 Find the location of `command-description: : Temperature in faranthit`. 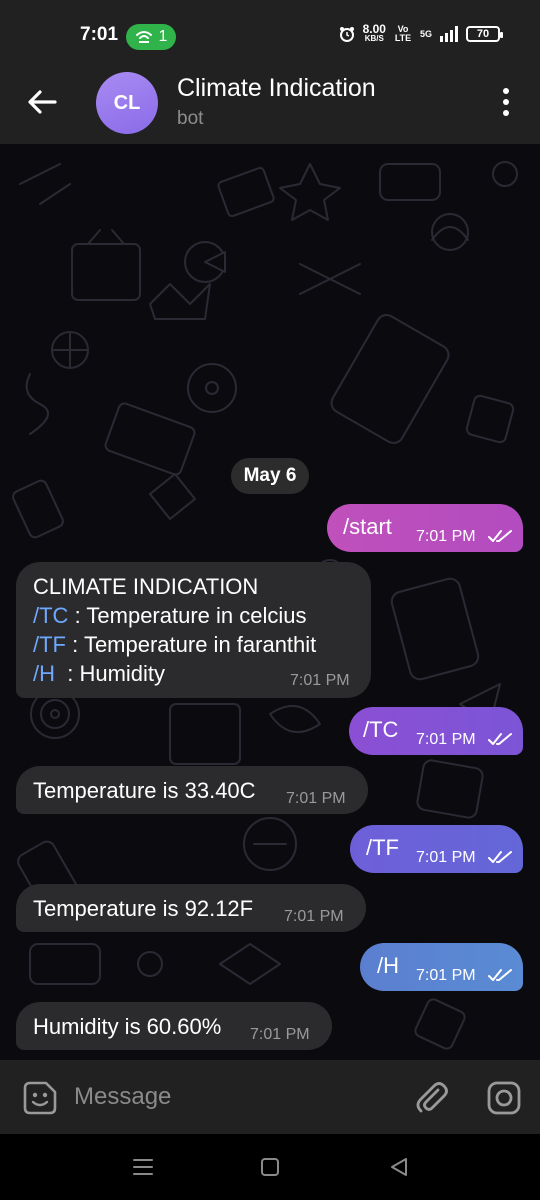

command-description: : Temperature in faranthit is located at coordinates (191, 644).